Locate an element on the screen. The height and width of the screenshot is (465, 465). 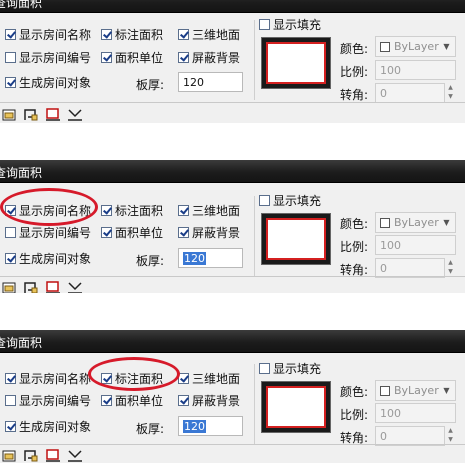
rotate-label: 转角: is located at coordinates (354, 95).